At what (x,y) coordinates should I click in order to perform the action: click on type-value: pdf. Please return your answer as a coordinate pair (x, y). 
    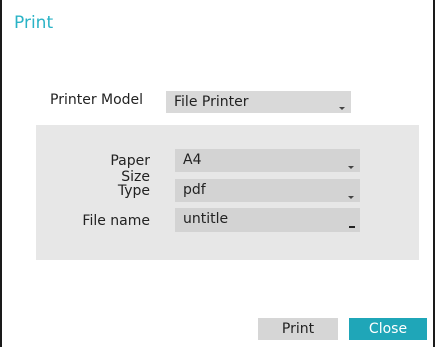
    Looking at the image, I should click on (194, 190).